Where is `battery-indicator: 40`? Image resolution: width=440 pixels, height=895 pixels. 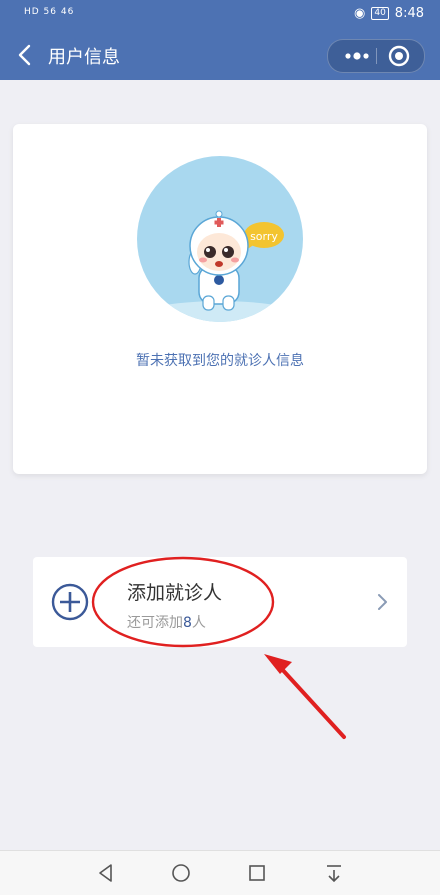 battery-indicator: 40 is located at coordinates (380, 13).